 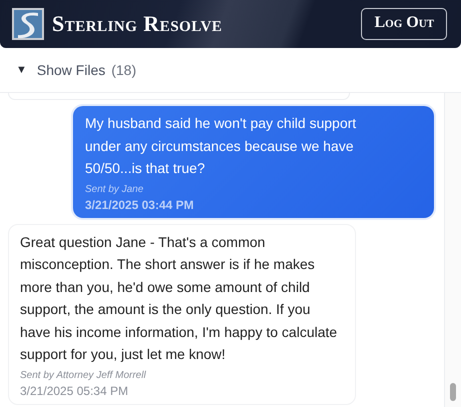 I want to click on files-count: (18), so click(x=123, y=70).